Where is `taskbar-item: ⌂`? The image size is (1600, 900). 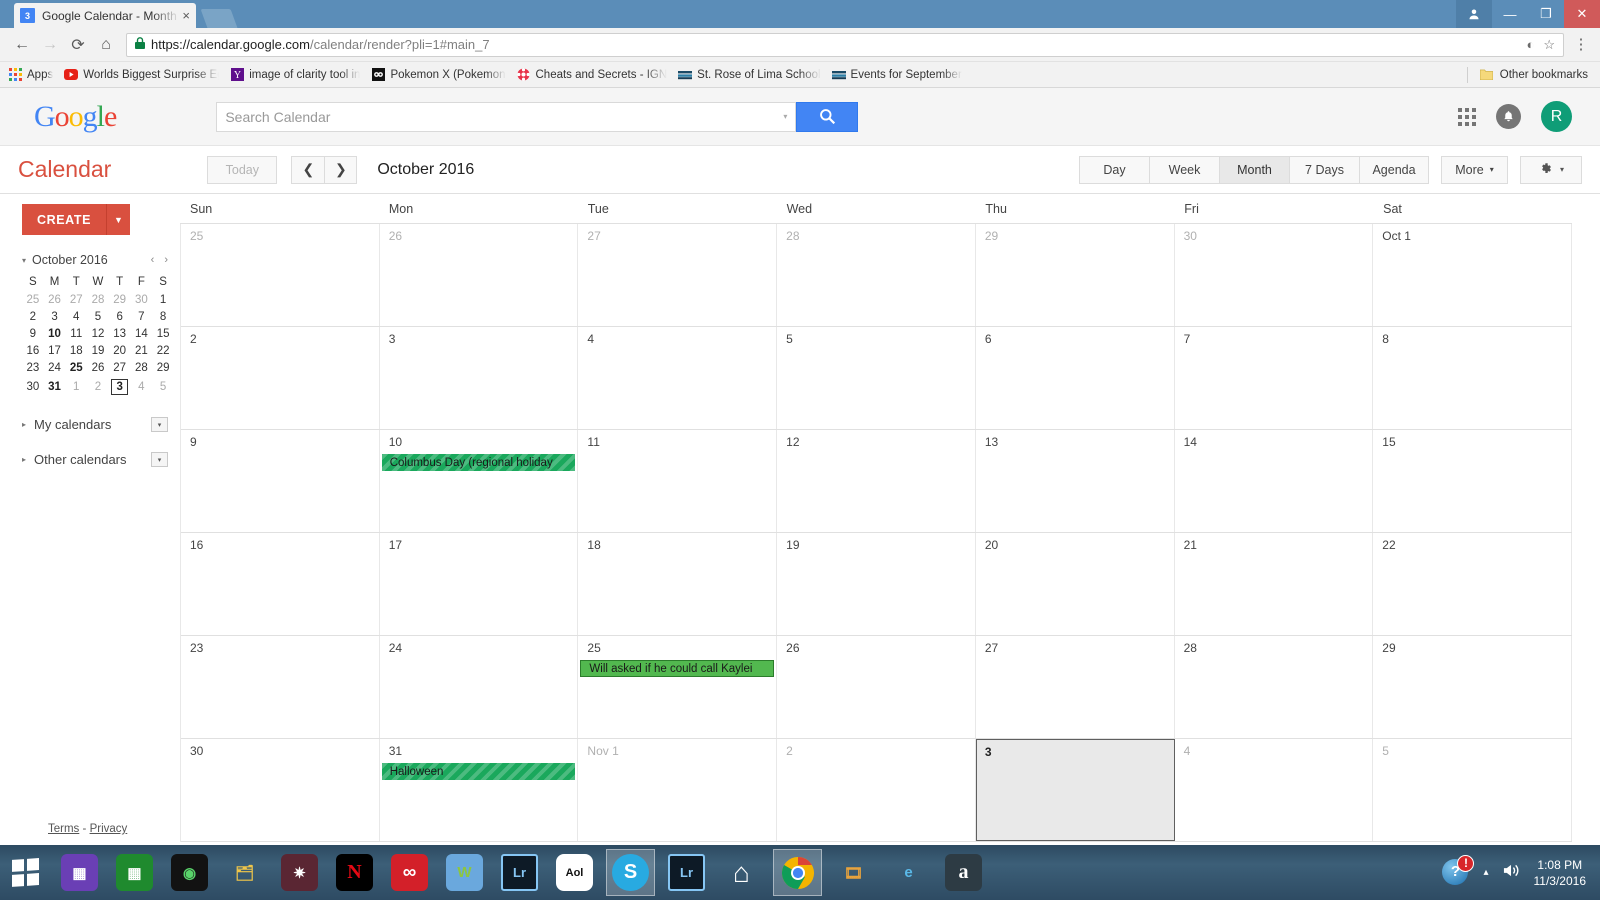 taskbar-item: ⌂ is located at coordinates (741, 872).